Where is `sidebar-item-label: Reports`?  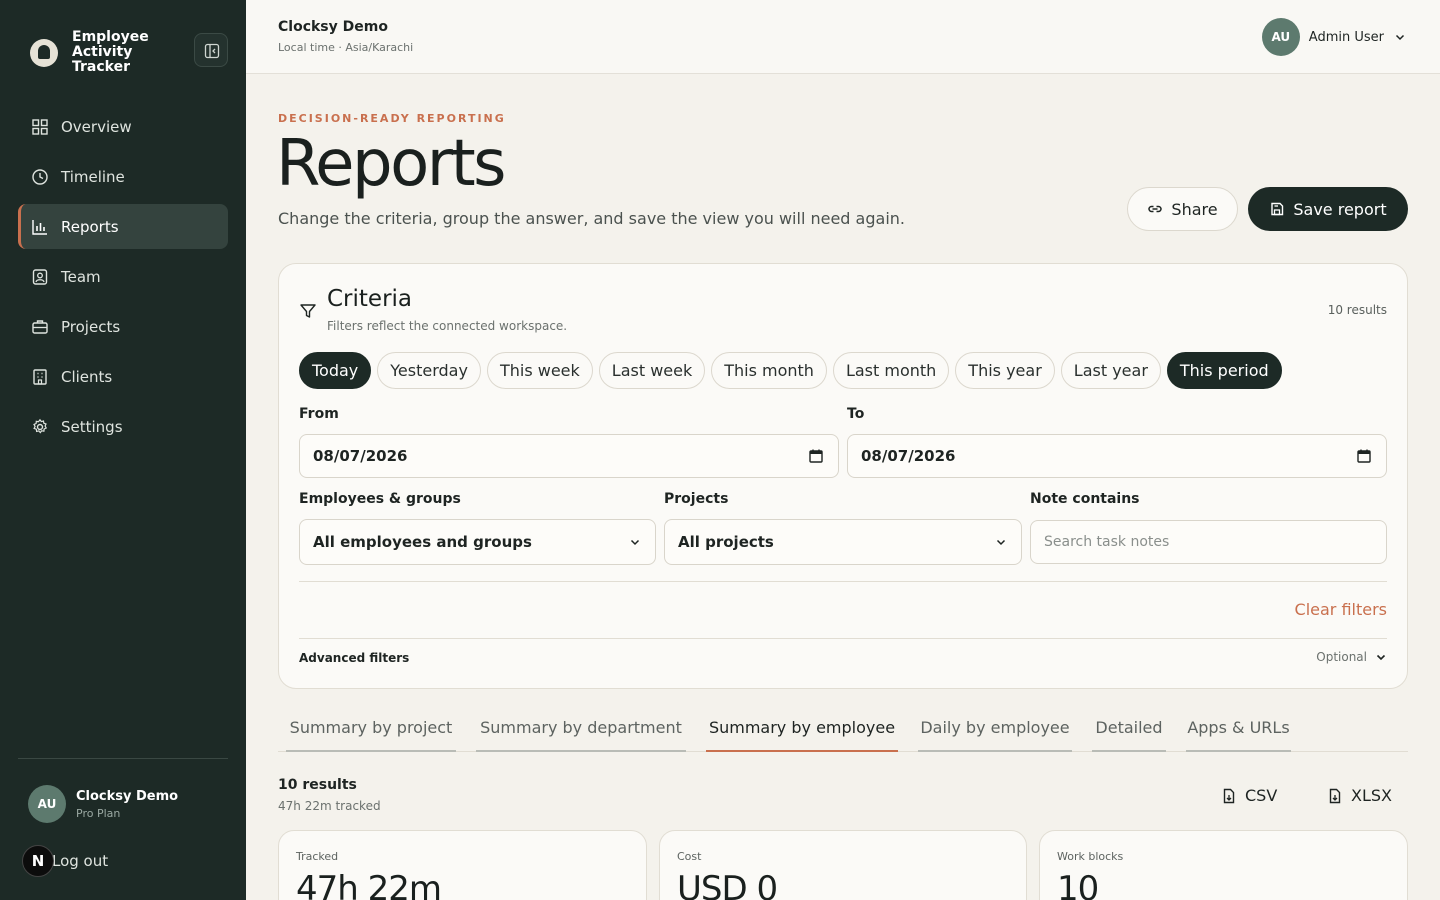 sidebar-item-label: Reports is located at coordinates (90, 226).